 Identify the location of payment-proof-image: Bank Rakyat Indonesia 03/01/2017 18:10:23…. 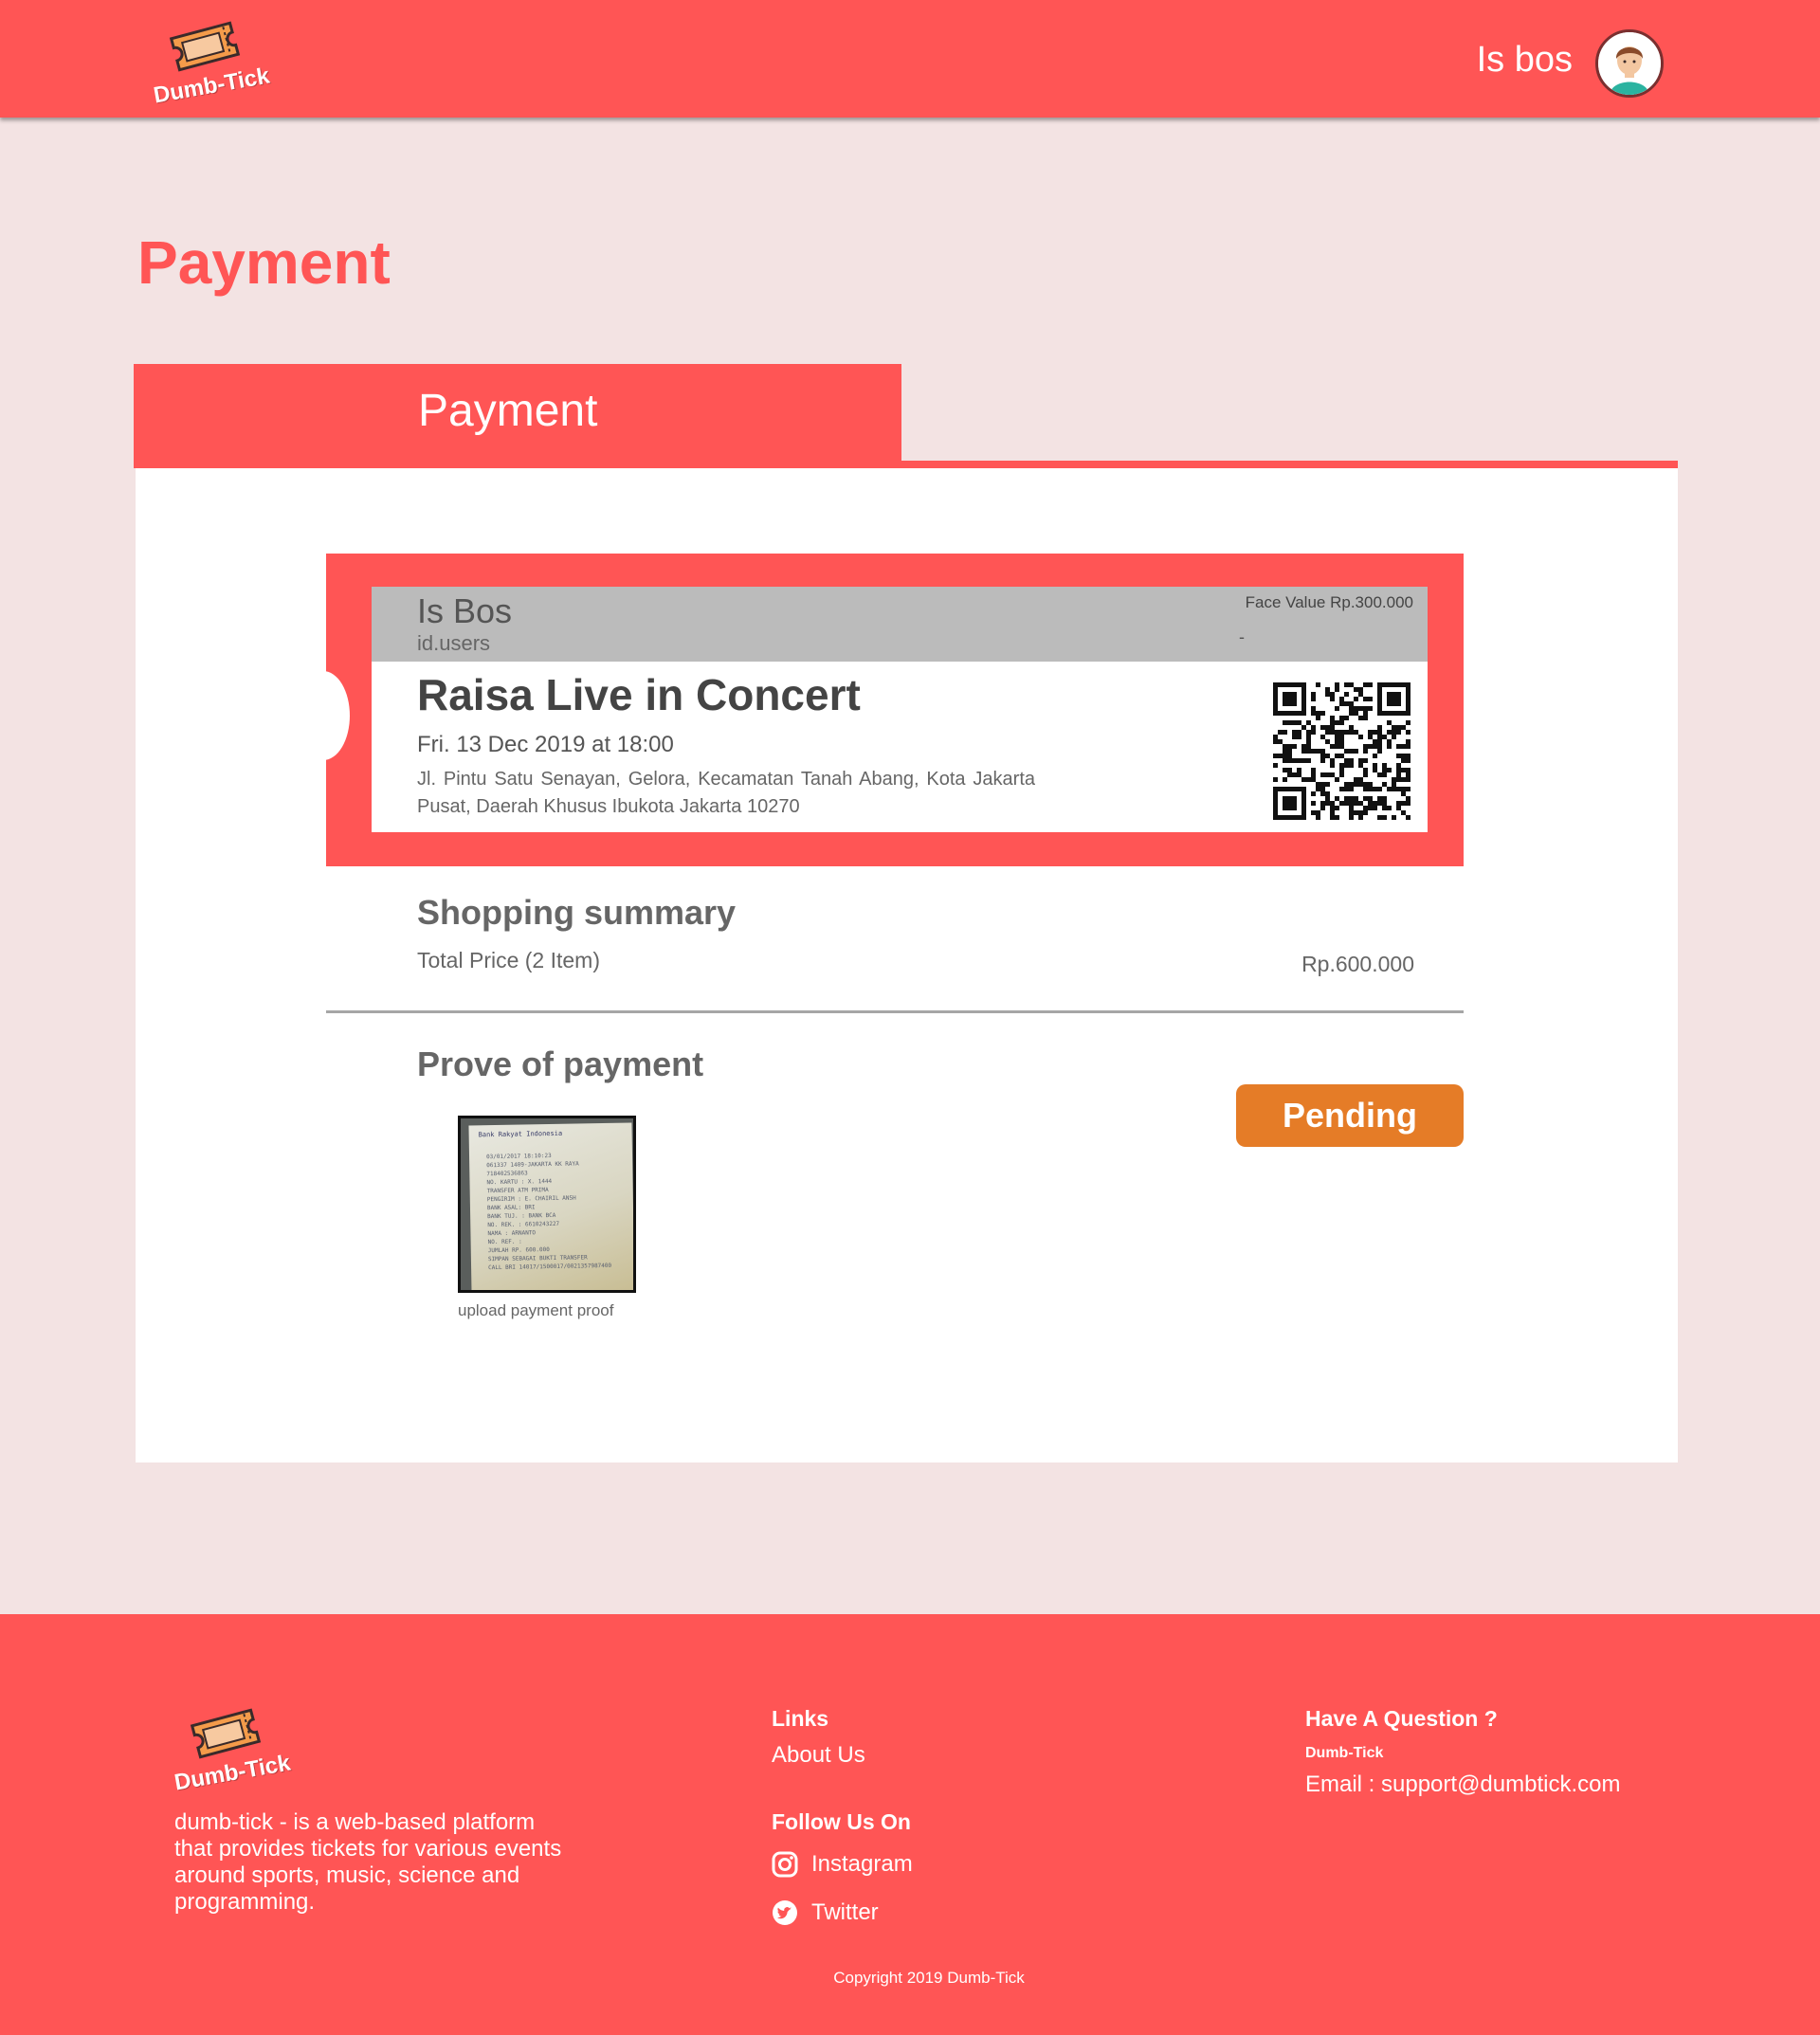
(547, 1204).